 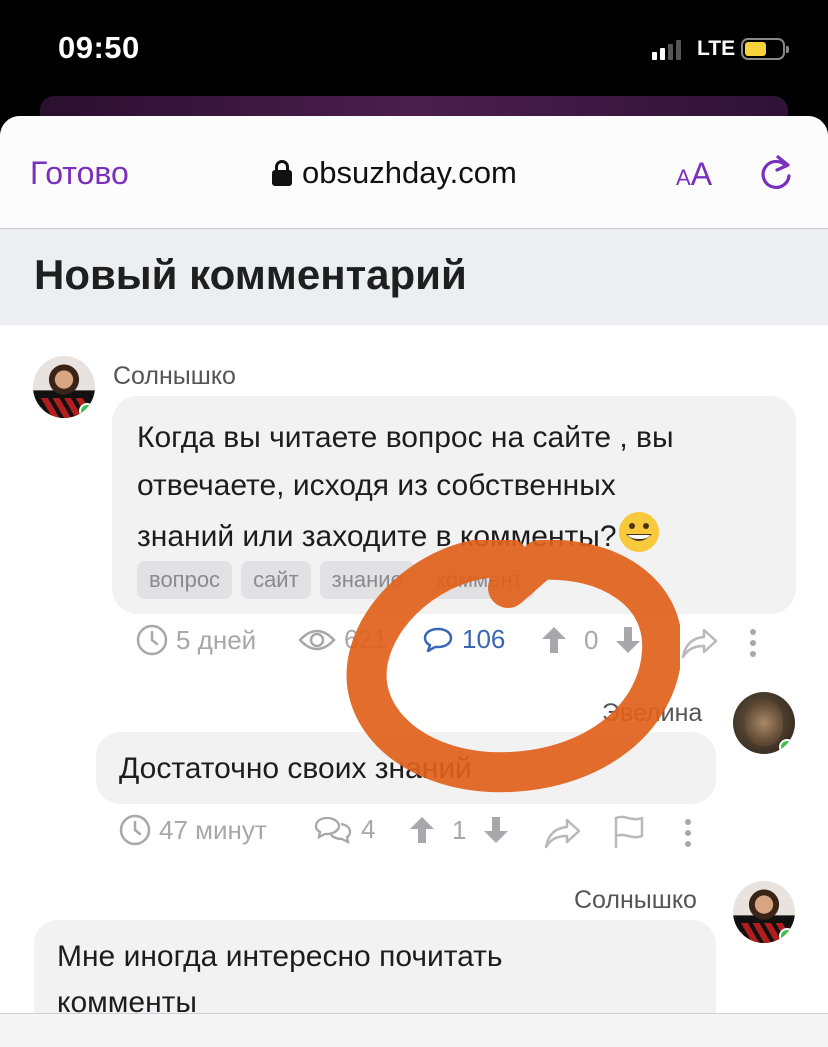 What do you see at coordinates (652, 713) in the screenshot?
I see `reply-author: Эвелина` at bounding box center [652, 713].